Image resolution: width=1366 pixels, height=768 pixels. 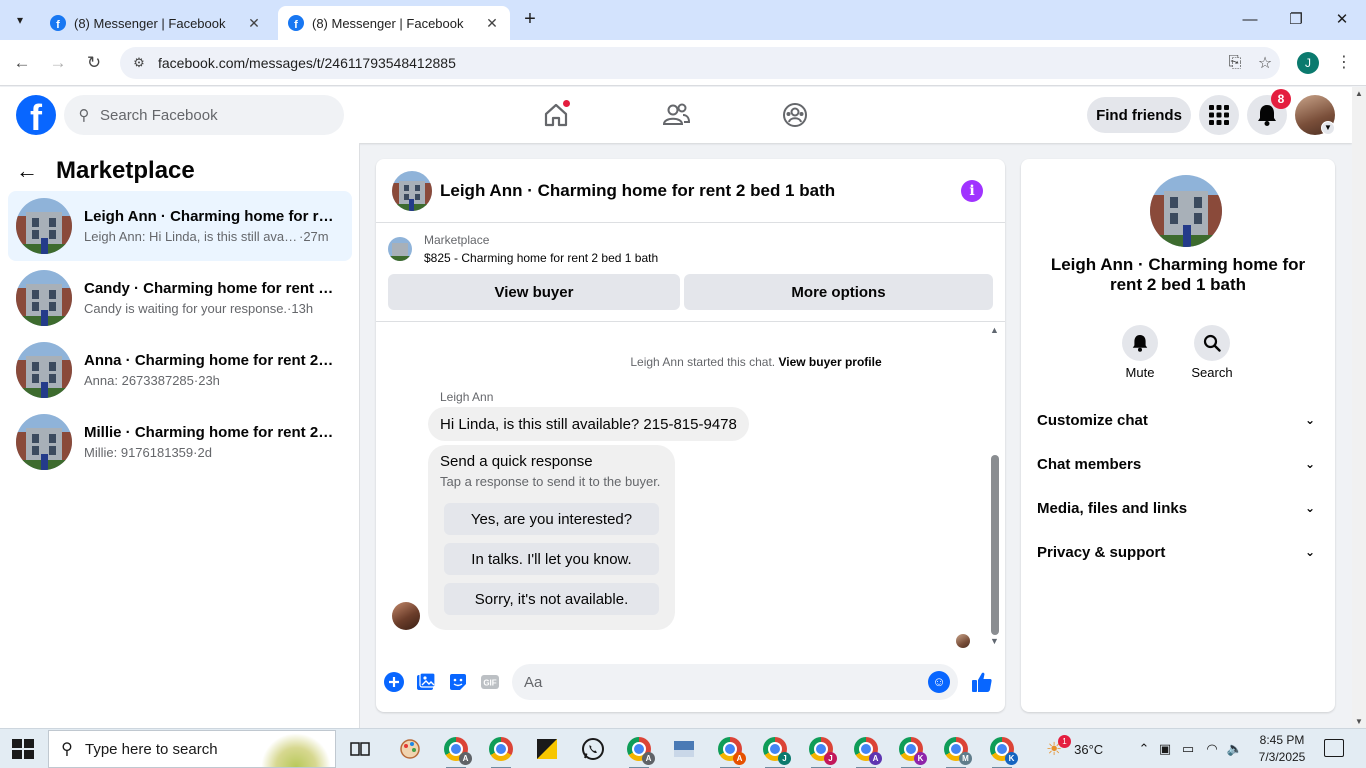 What do you see at coordinates (556, 115) in the screenshot?
I see `home-nav-button` at bounding box center [556, 115].